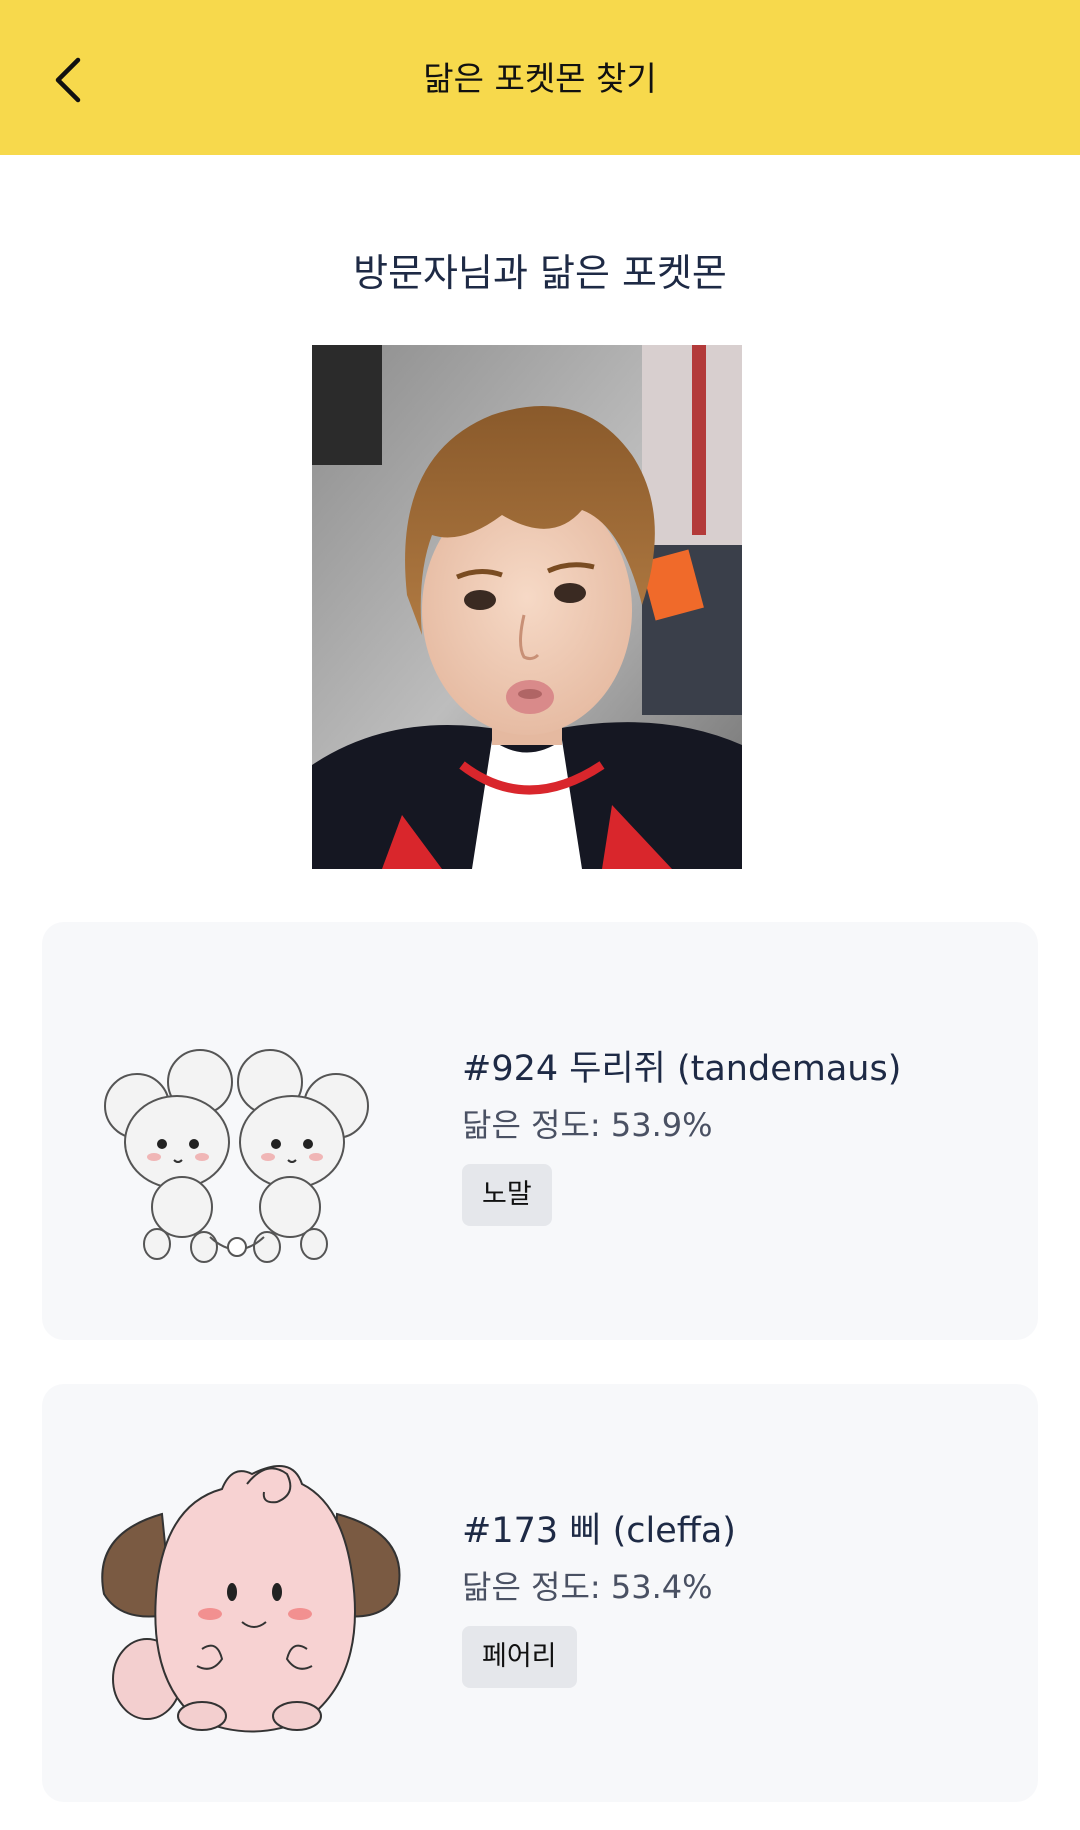 This screenshot has height=1830, width=1080. I want to click on app-bar: 닮은 포켓몬 찾기, so click(540, 77).